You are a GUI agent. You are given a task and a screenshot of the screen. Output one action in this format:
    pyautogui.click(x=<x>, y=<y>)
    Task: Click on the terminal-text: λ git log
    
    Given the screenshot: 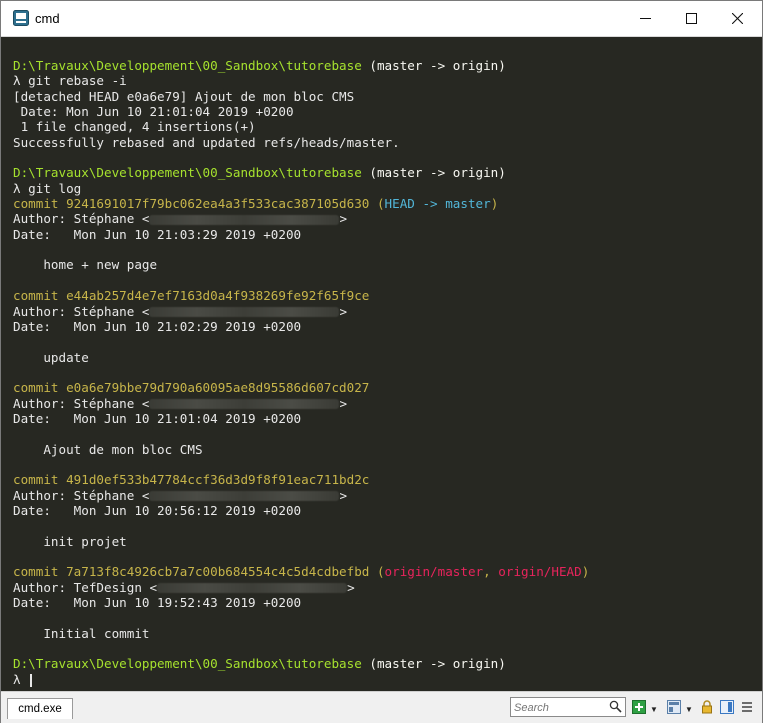 What is the action you would take?
    pyautogui.click(x=47, y=188)
    